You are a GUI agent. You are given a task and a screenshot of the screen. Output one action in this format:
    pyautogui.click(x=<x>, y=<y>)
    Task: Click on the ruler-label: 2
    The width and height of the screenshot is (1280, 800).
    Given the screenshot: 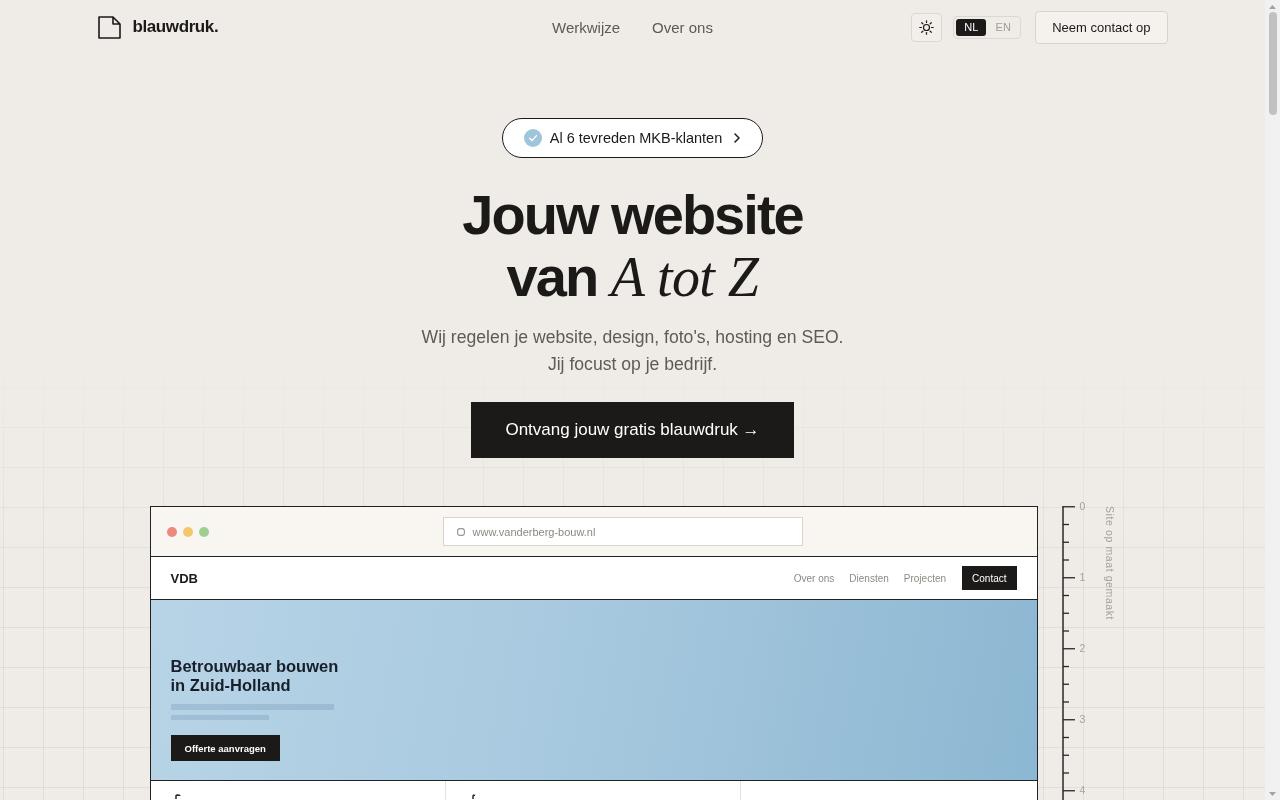 What is the action you would take?
    pyautogui.click(x=1083, y=648)
    